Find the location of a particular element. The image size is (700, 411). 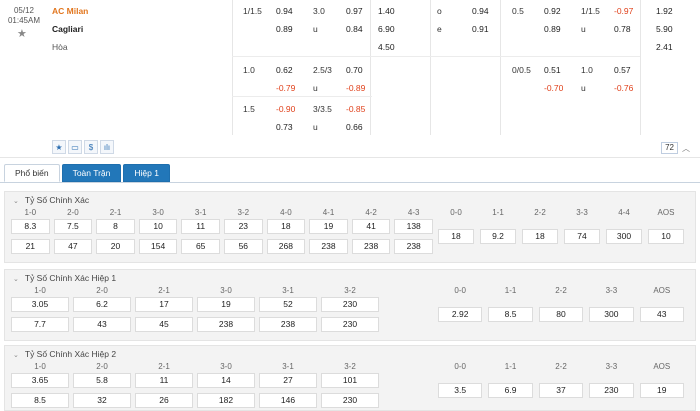

odds-box-draw: 10 is located at coordinates (666, 236).